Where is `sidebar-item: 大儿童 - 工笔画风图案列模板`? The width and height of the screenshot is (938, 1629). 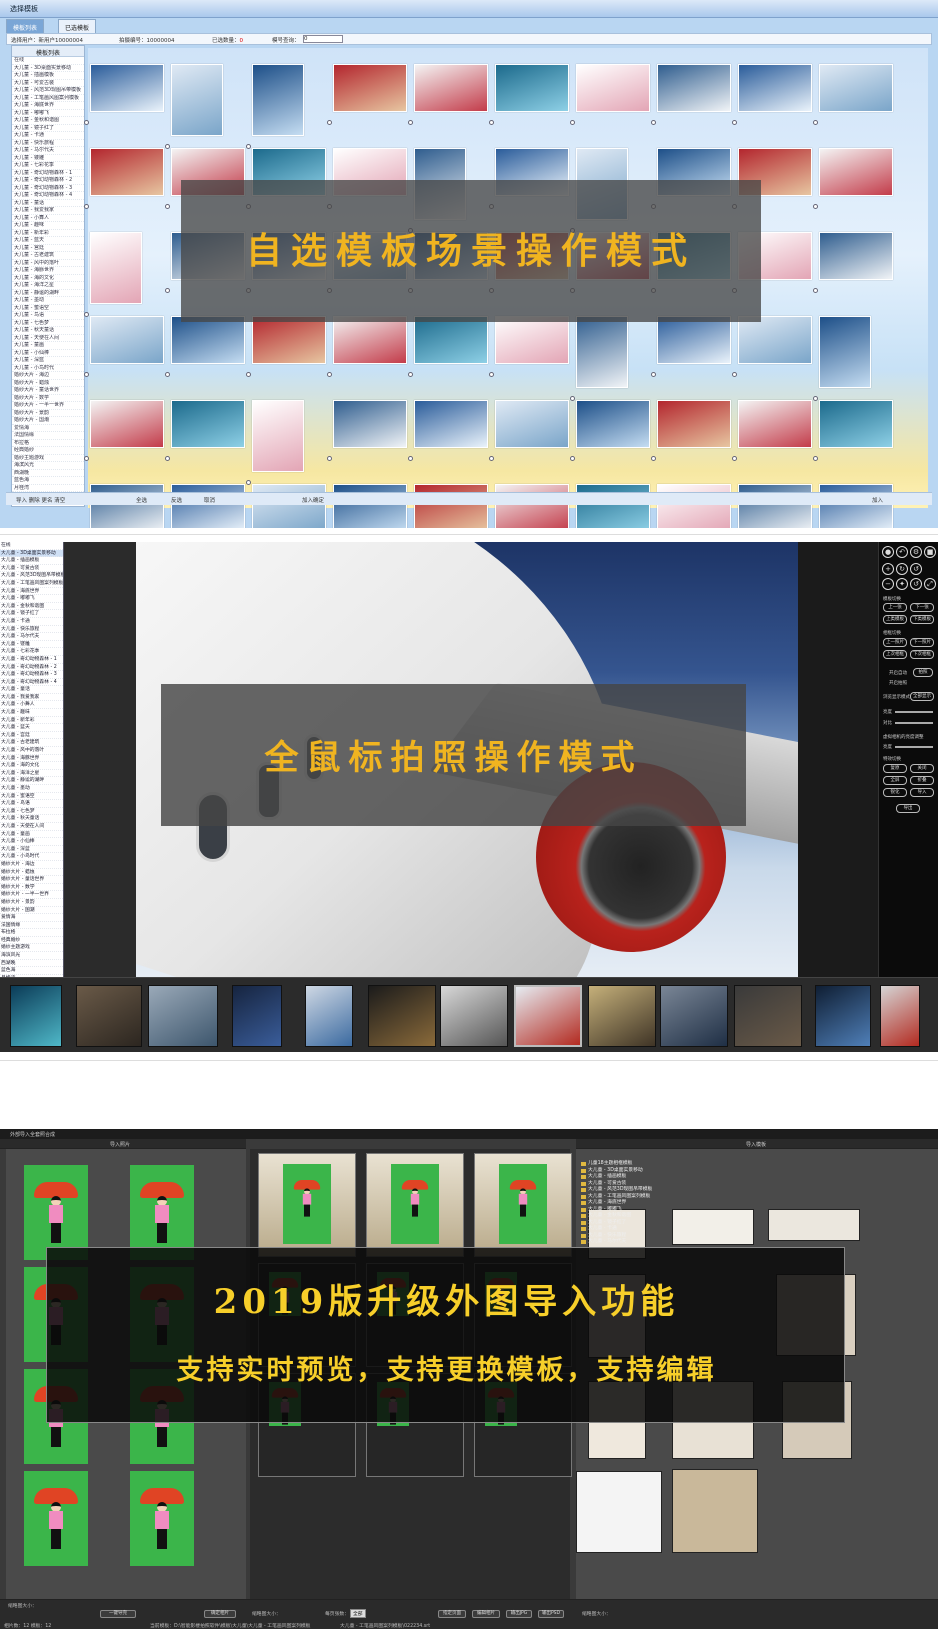
sidebar-item: 大儿童 - 工笔画风图案列模板 is located at coordinates (48, 98).